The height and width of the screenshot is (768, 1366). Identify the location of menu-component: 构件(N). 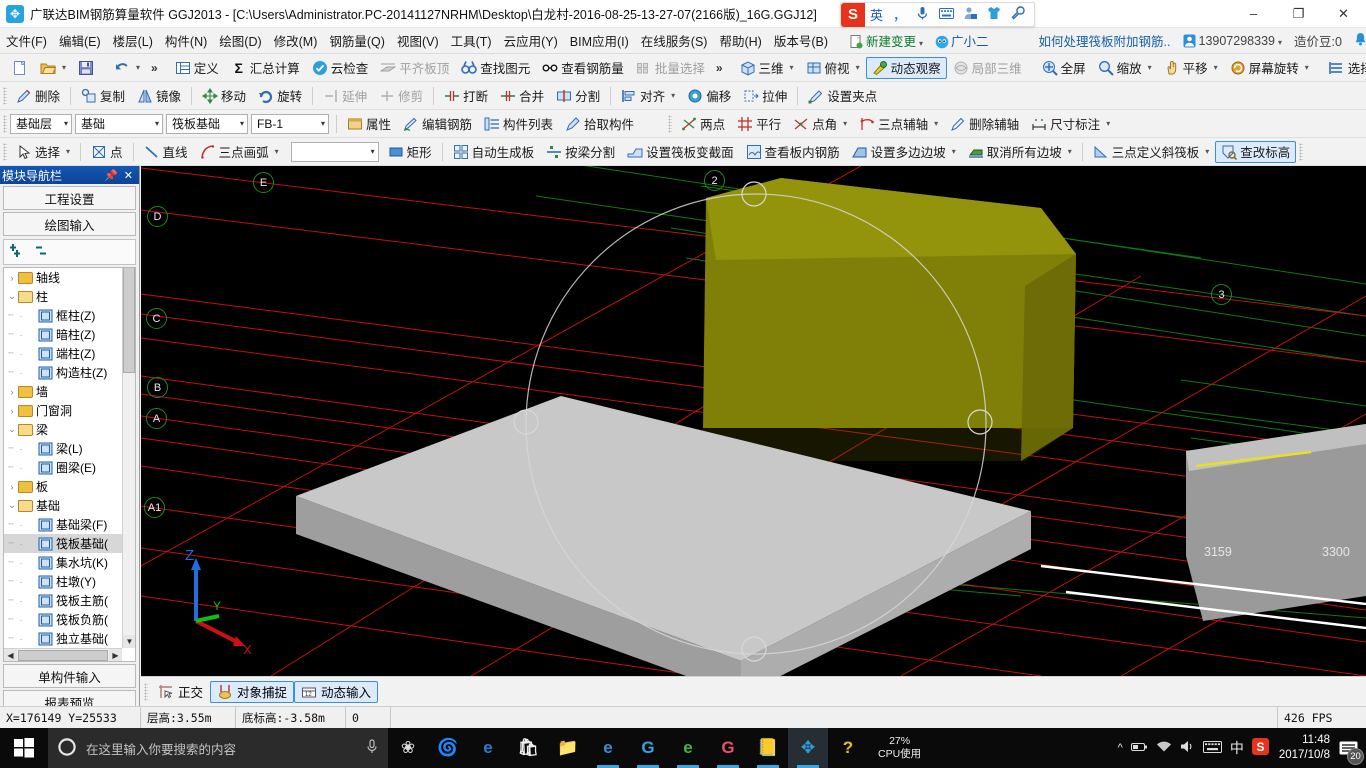
(186, 40).